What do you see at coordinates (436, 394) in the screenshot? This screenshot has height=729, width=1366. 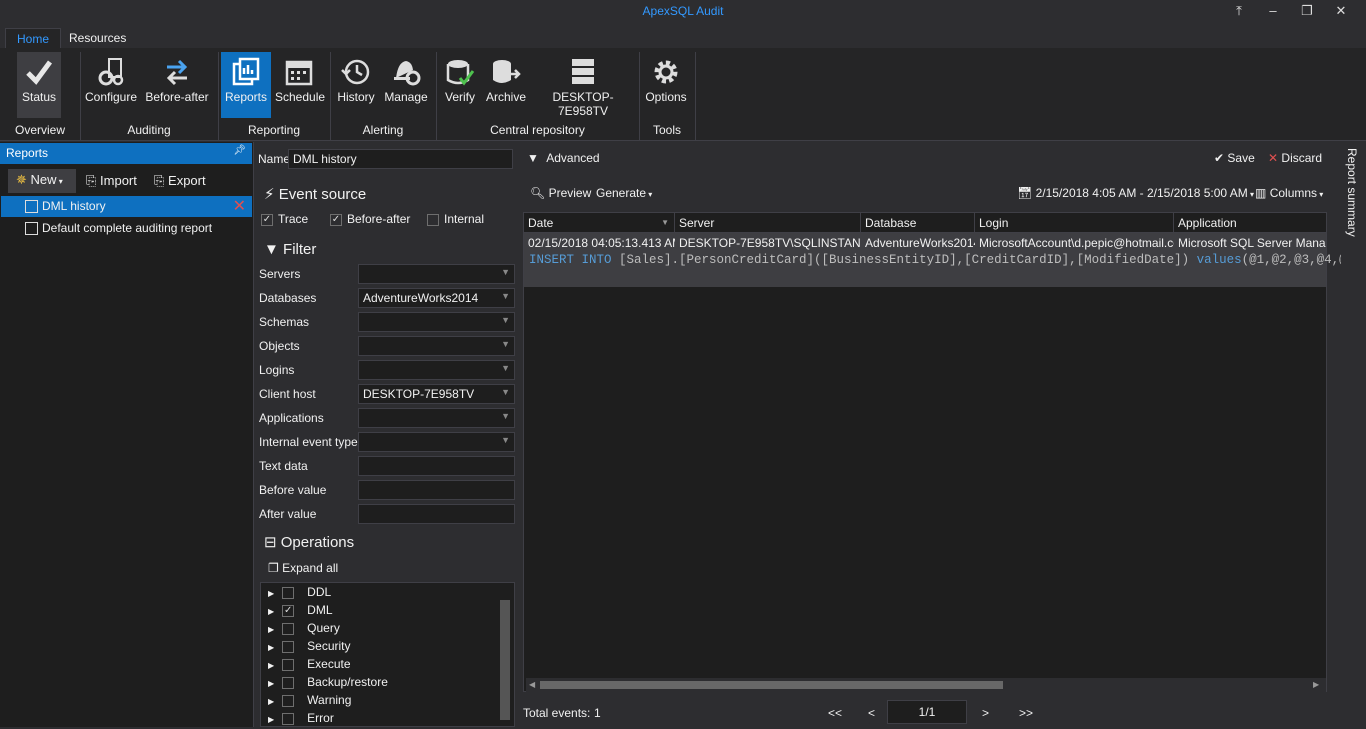 I see `client-host-select: DESKTOP-7E958TV ▼` at bounding box center [436, 394].